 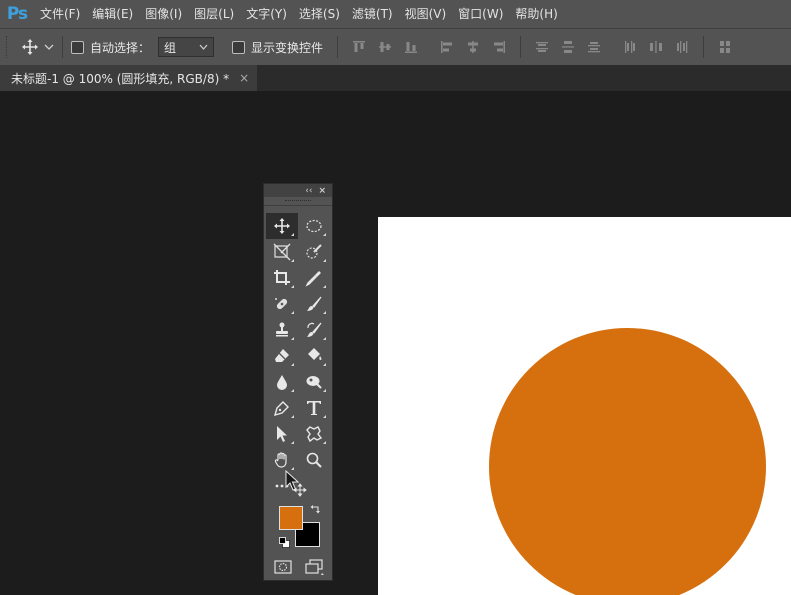 What do you see at coordinates (239, 47) in the screenshot?
I see `show-transform-checkbox` at bounding box center [239, 47].